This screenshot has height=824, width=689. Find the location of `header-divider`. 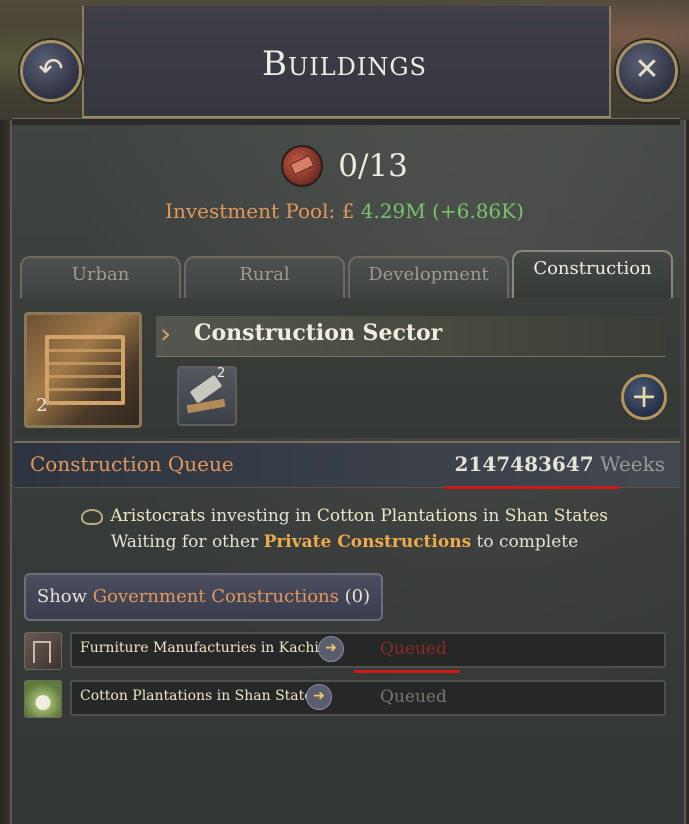

header-divider is located at coordinates (346, 121).